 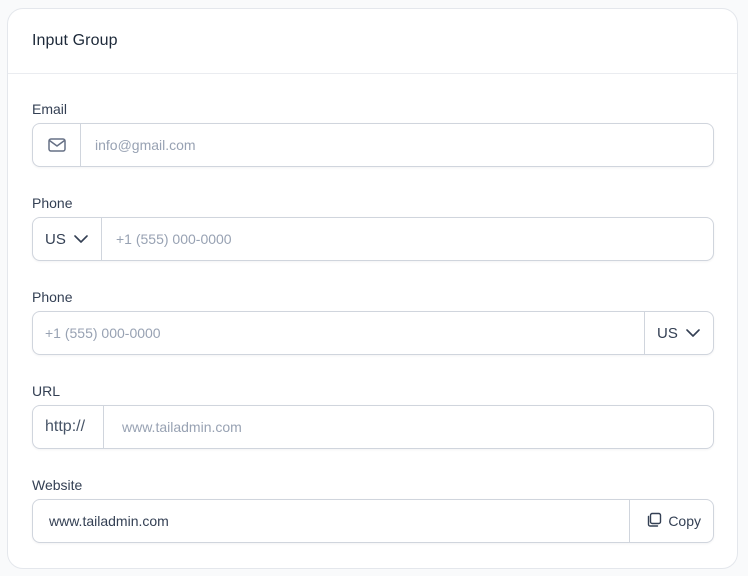 I want to click on country-select: US, so click(x=67, y=239).